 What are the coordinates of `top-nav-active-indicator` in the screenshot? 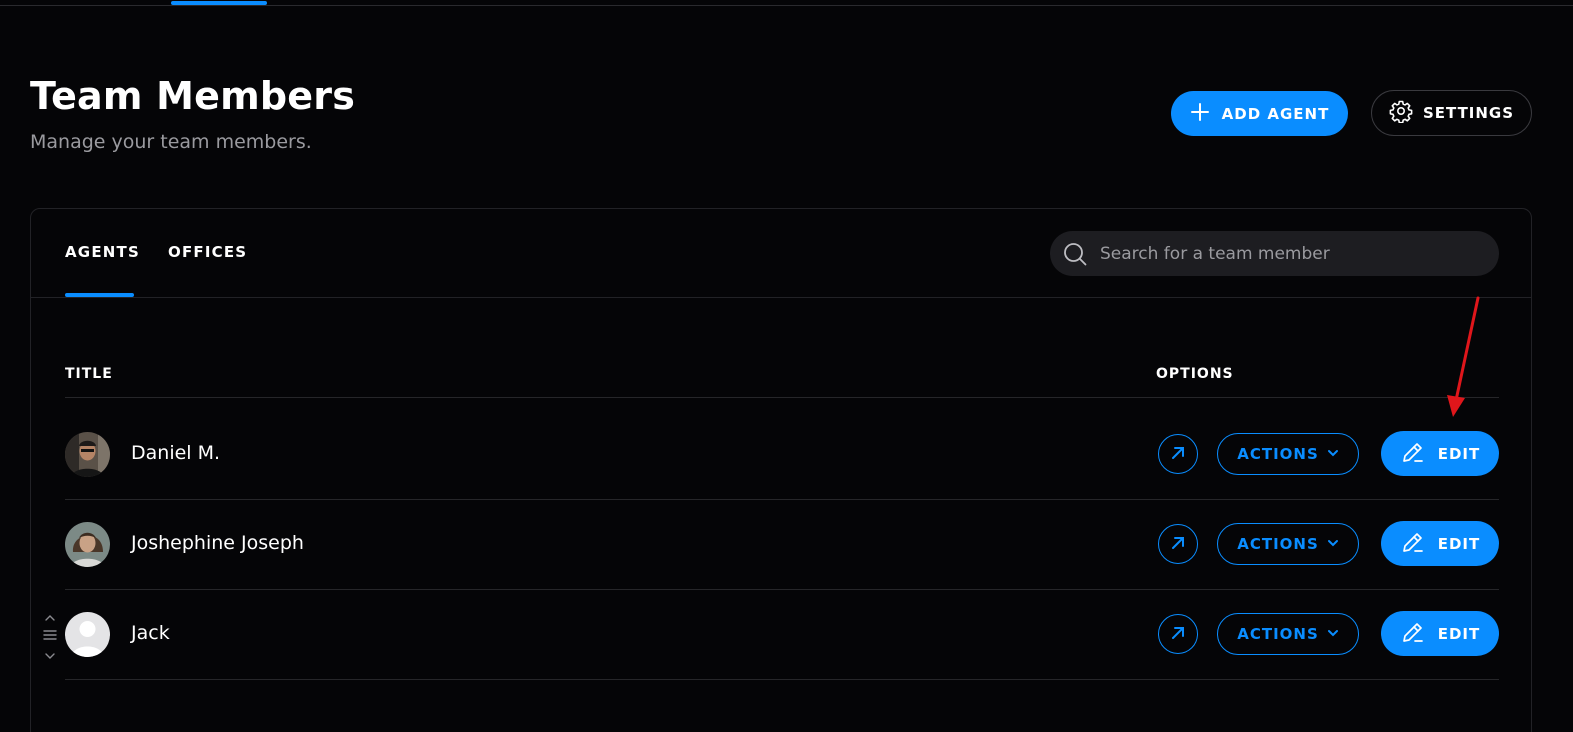 It's located at (219, 3).